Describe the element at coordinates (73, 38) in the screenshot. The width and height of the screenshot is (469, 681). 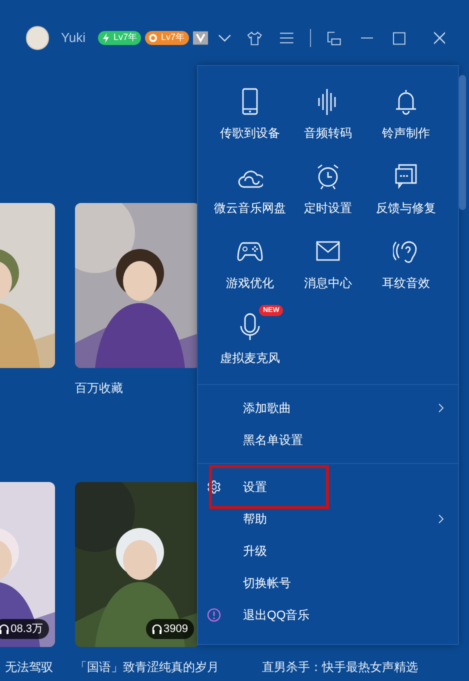
I see `username-link: Yuki` at that location.